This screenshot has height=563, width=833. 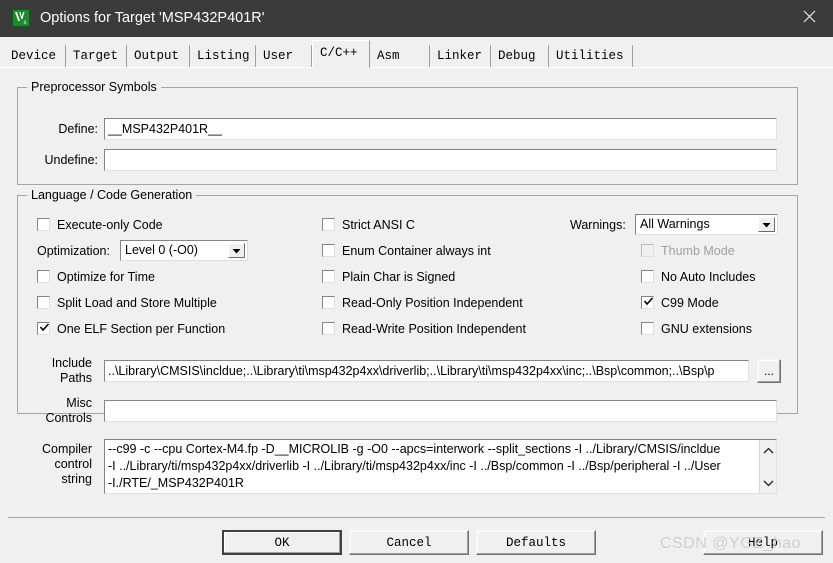 I want to click on checkbox-enum-container-always-int, so click(x=328, y=250).